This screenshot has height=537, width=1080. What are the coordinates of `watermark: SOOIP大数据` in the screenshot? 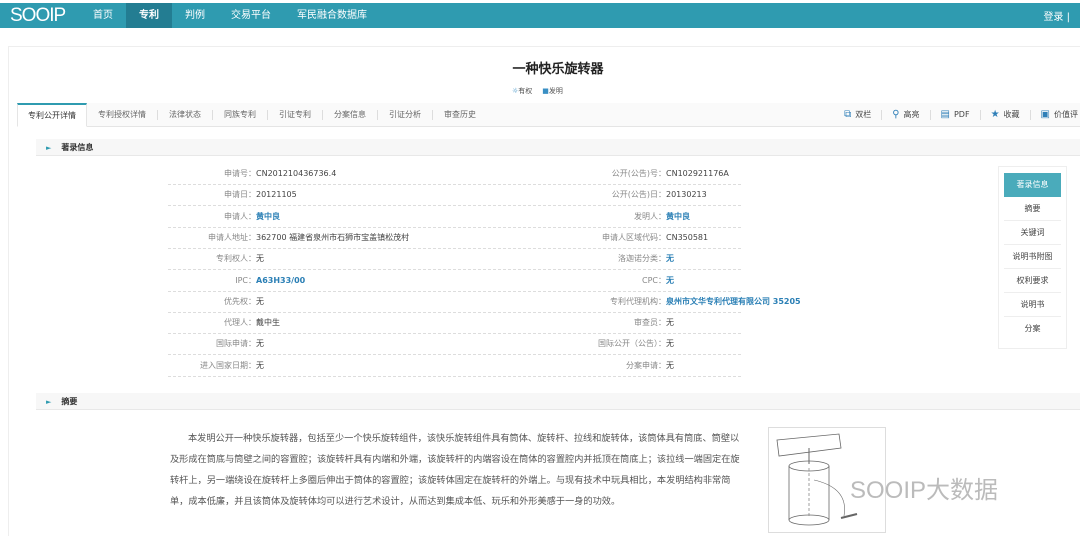 It's located at (924, 490).